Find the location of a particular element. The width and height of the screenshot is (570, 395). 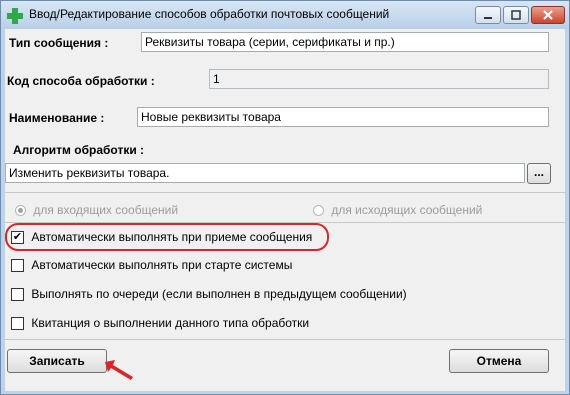

app-icon is located at coordinates (15, 16).